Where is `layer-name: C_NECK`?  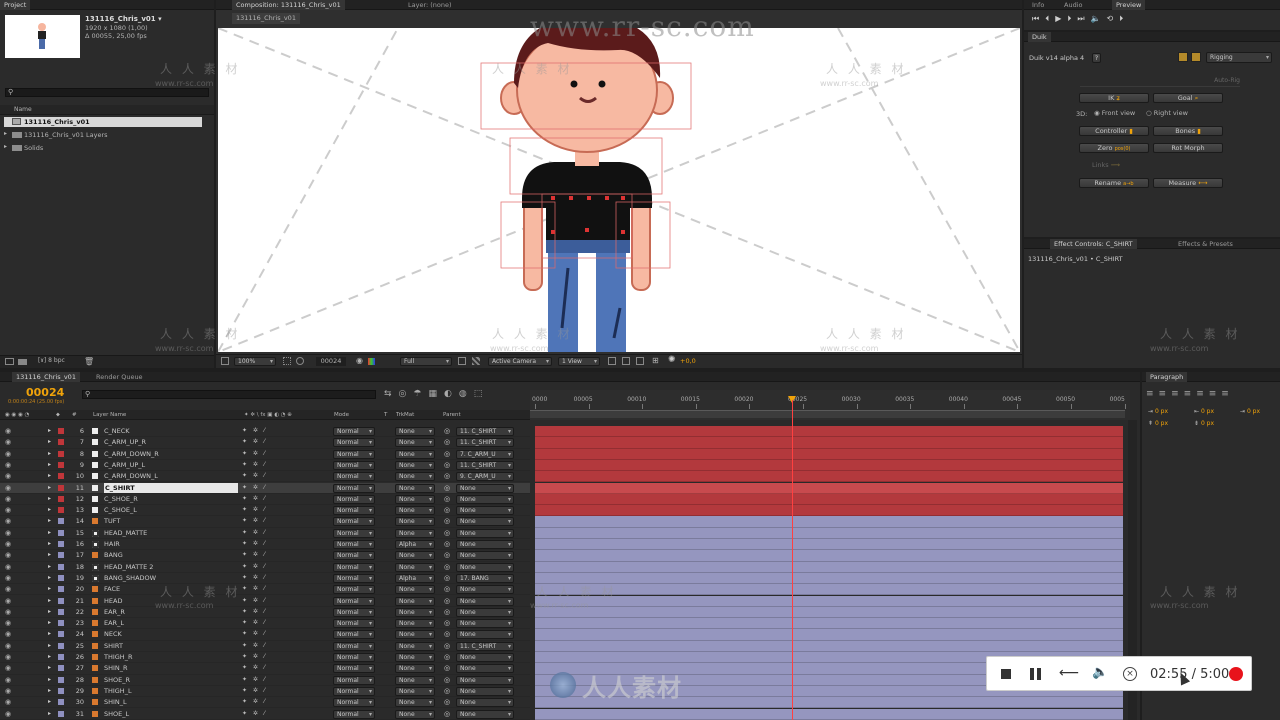 layer-name: C_NECK is located at coordinates (171, 431).